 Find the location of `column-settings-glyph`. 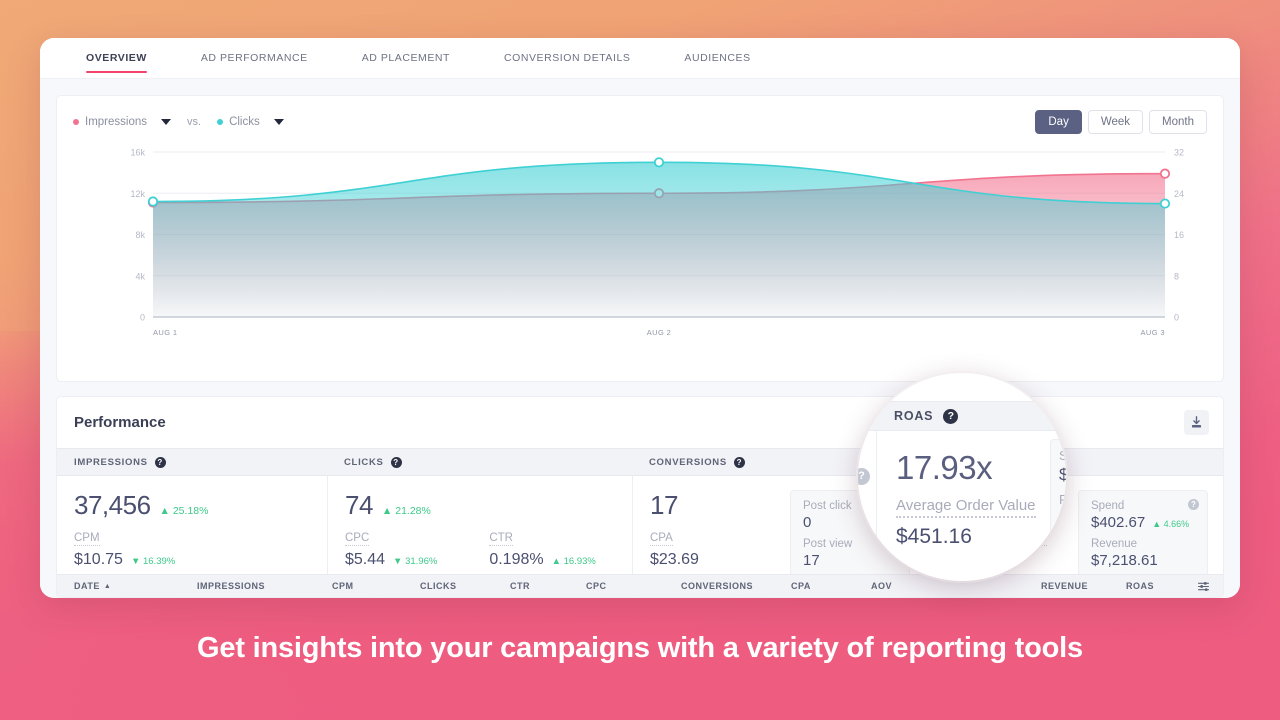

column-settings-glyph is located at coordinates (1203, 586).